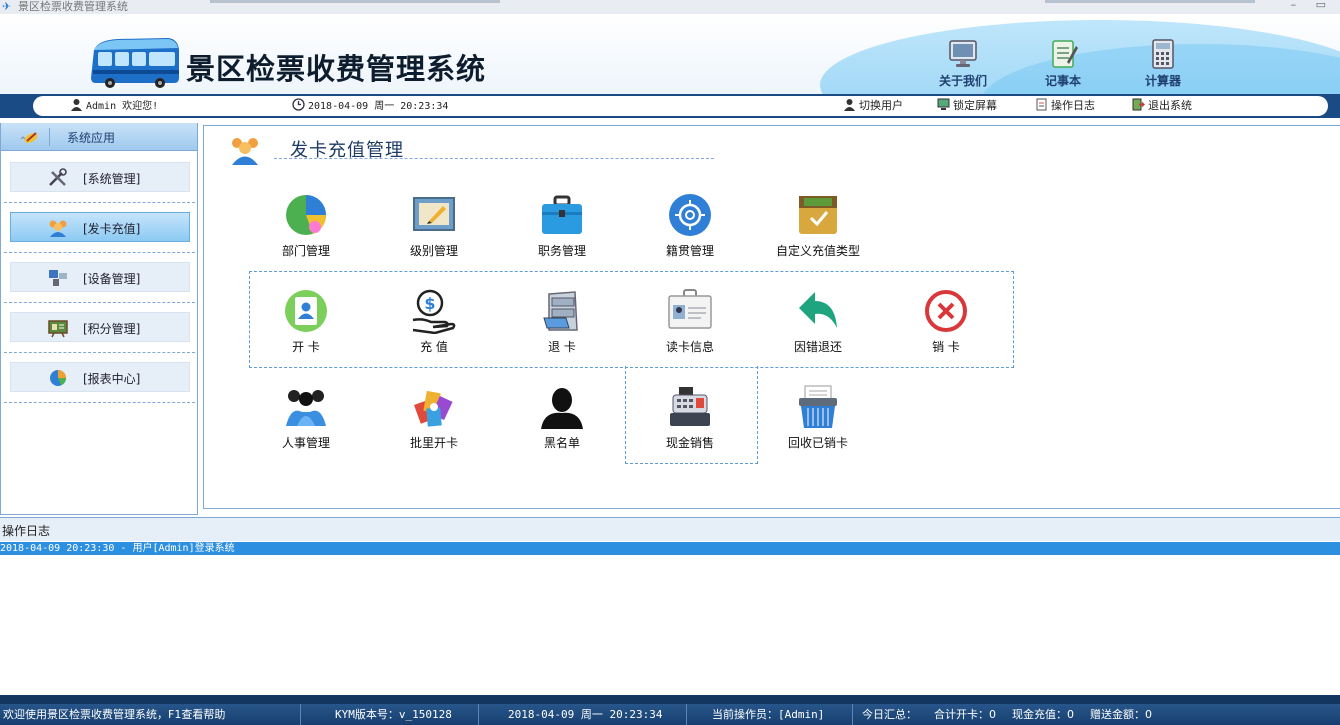 The height and width of the screenshot is (725, 1340). Describe the element at coordinates (58, 278) in the screenshot. I see `device-icon` at that location.